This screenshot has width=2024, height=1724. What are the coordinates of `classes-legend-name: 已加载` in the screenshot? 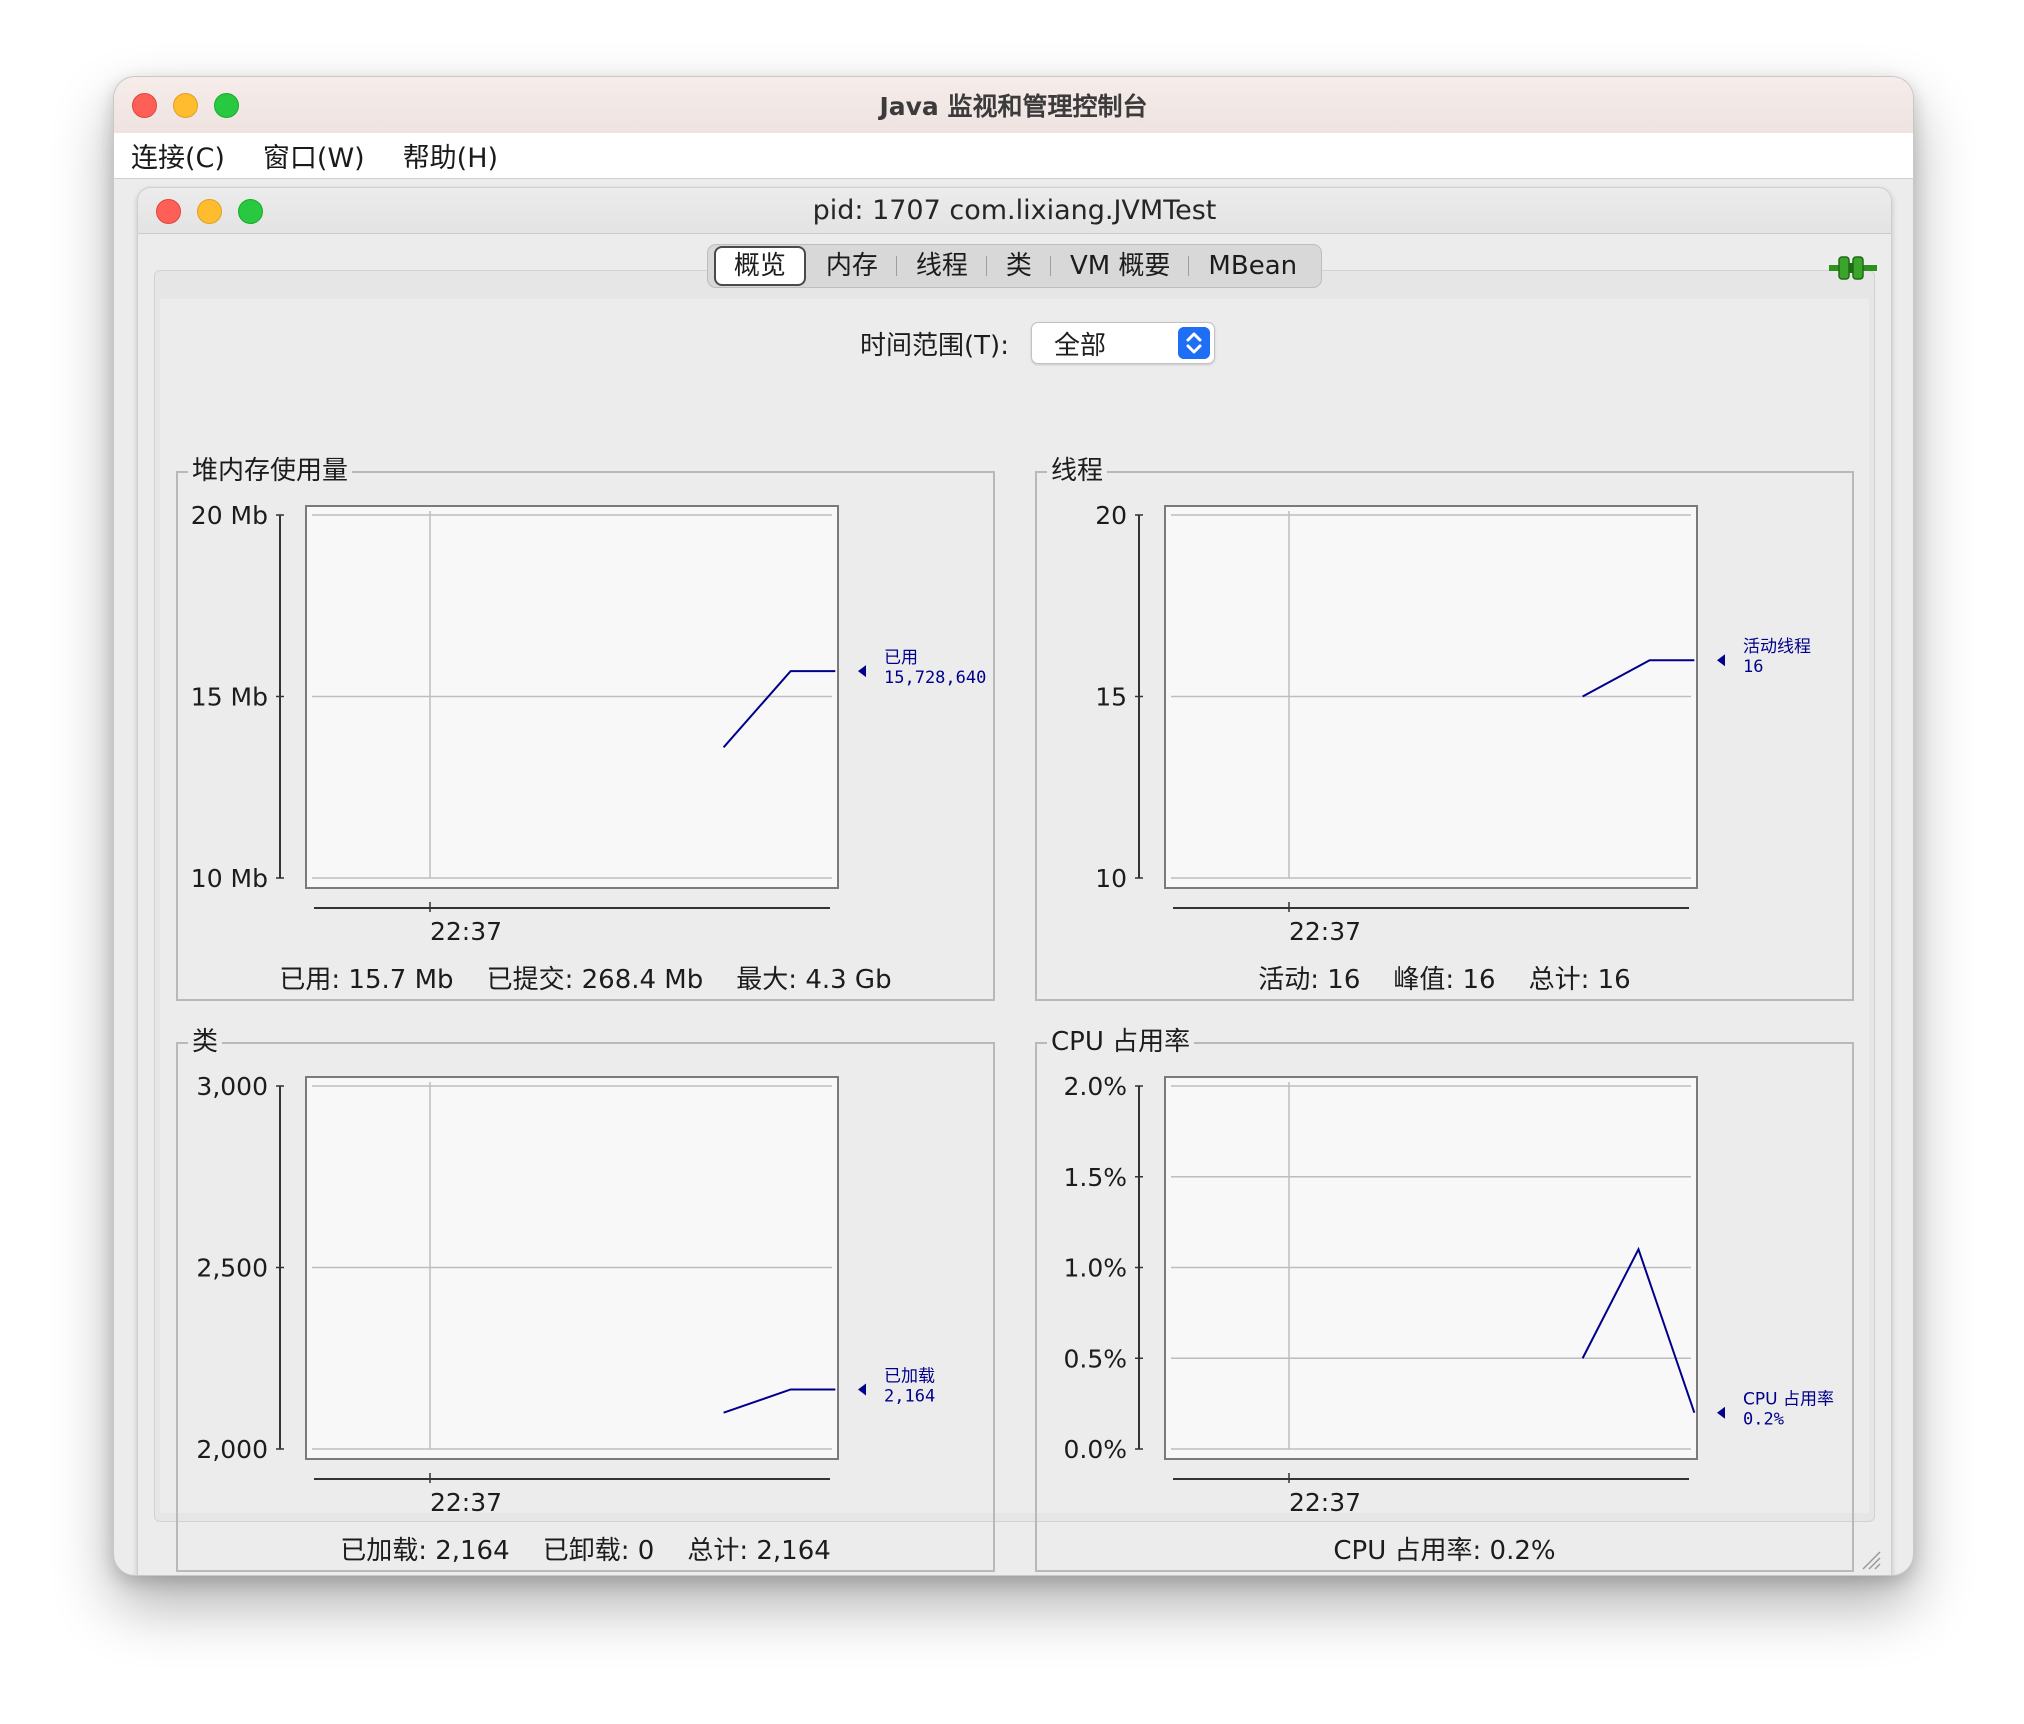 It's located at (909, 1376).